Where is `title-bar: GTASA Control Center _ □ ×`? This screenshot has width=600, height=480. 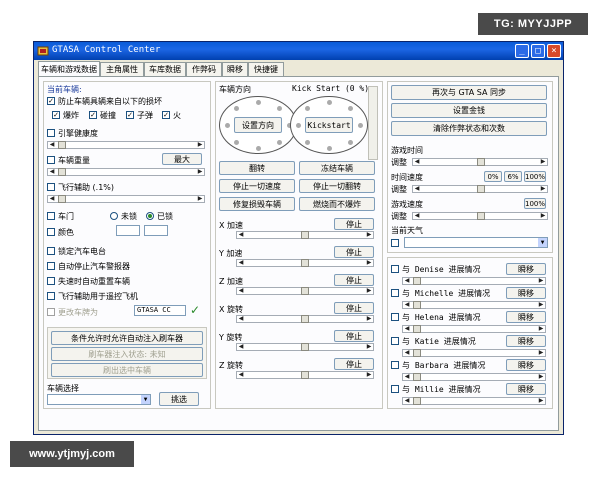 title-bar: GTASA Control Center _ □ × is located at coordinates (298, 51).